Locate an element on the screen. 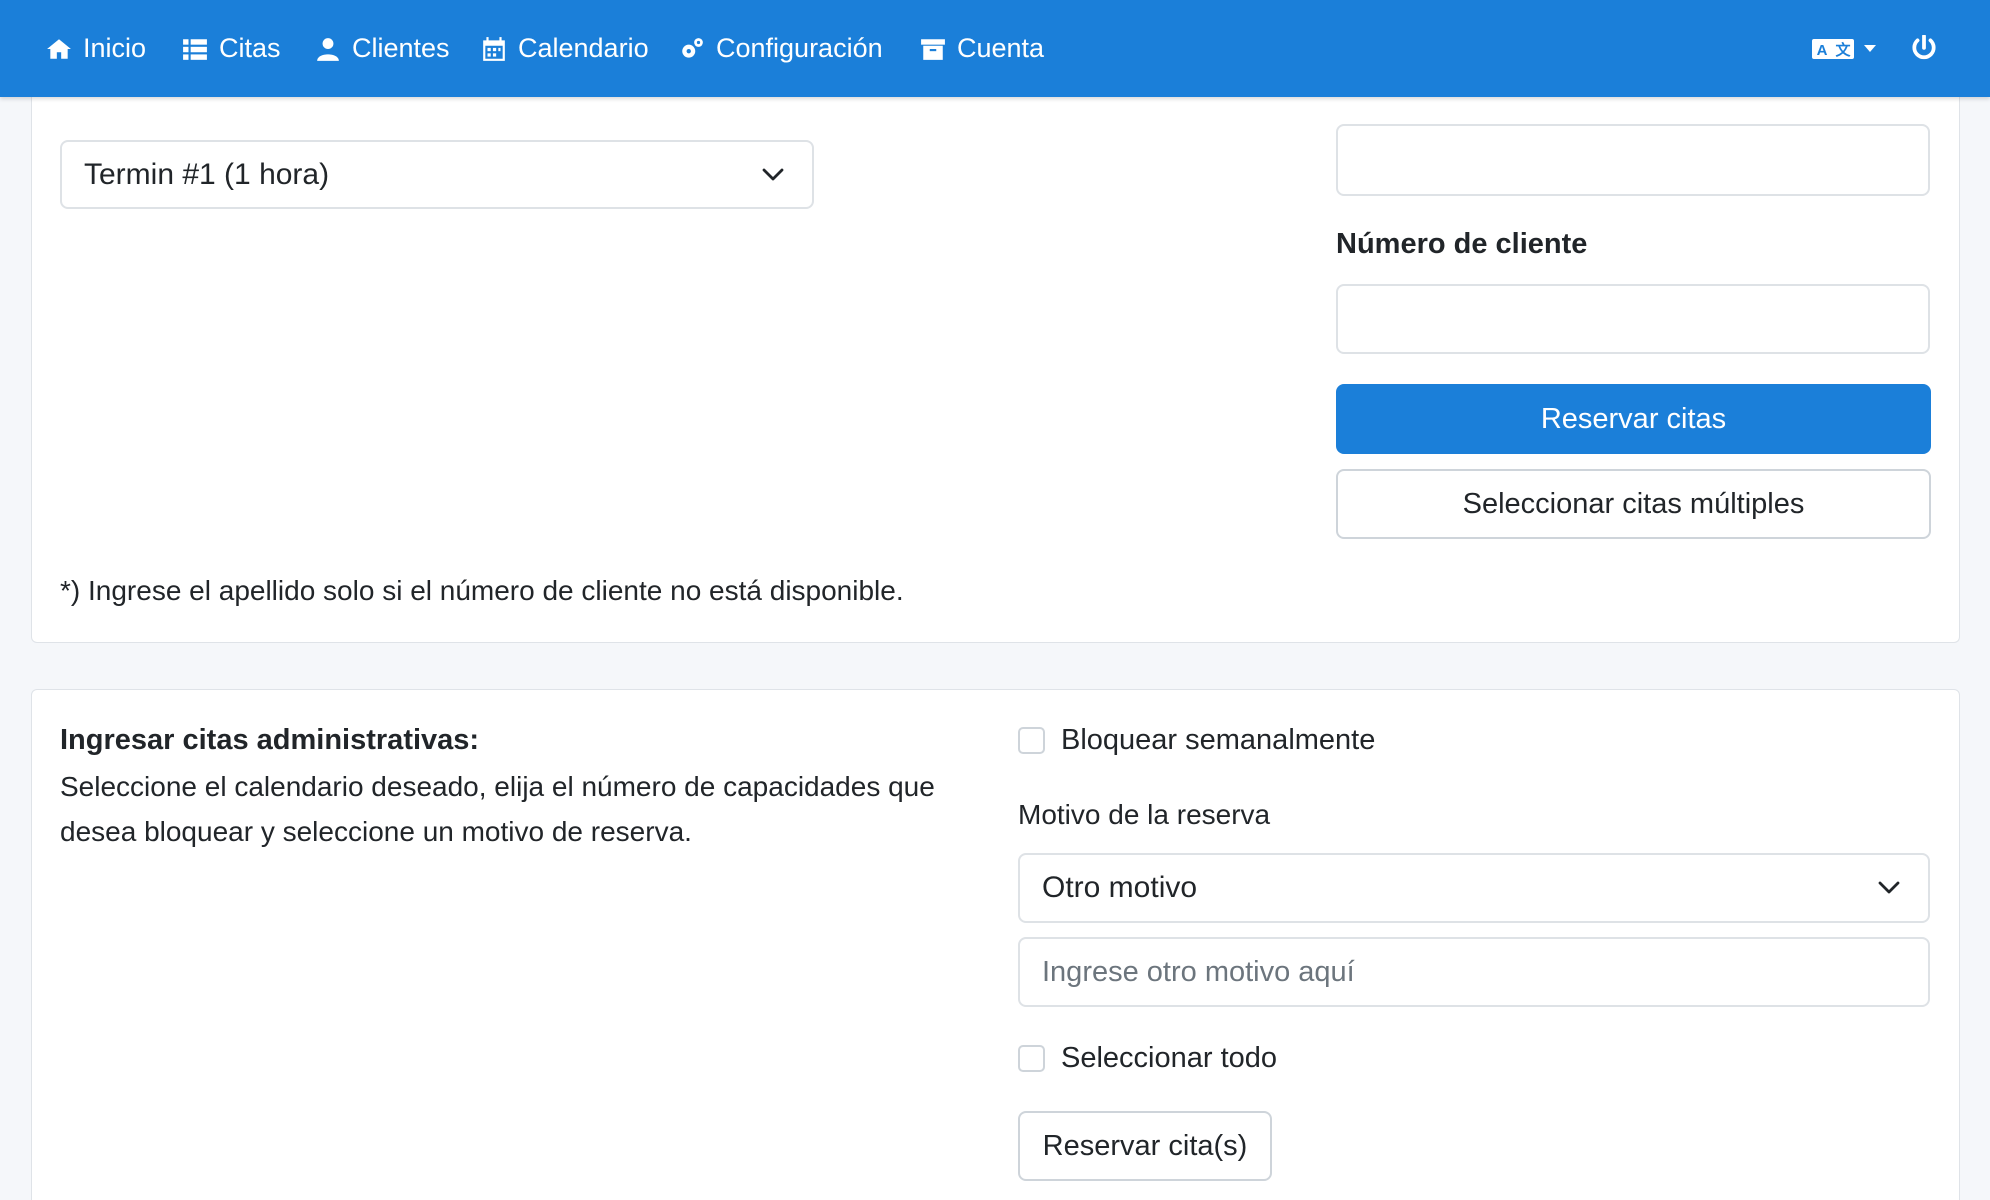  reserve-admin-label: Reservar cita(s) is located at coordinates (1145, 1145).